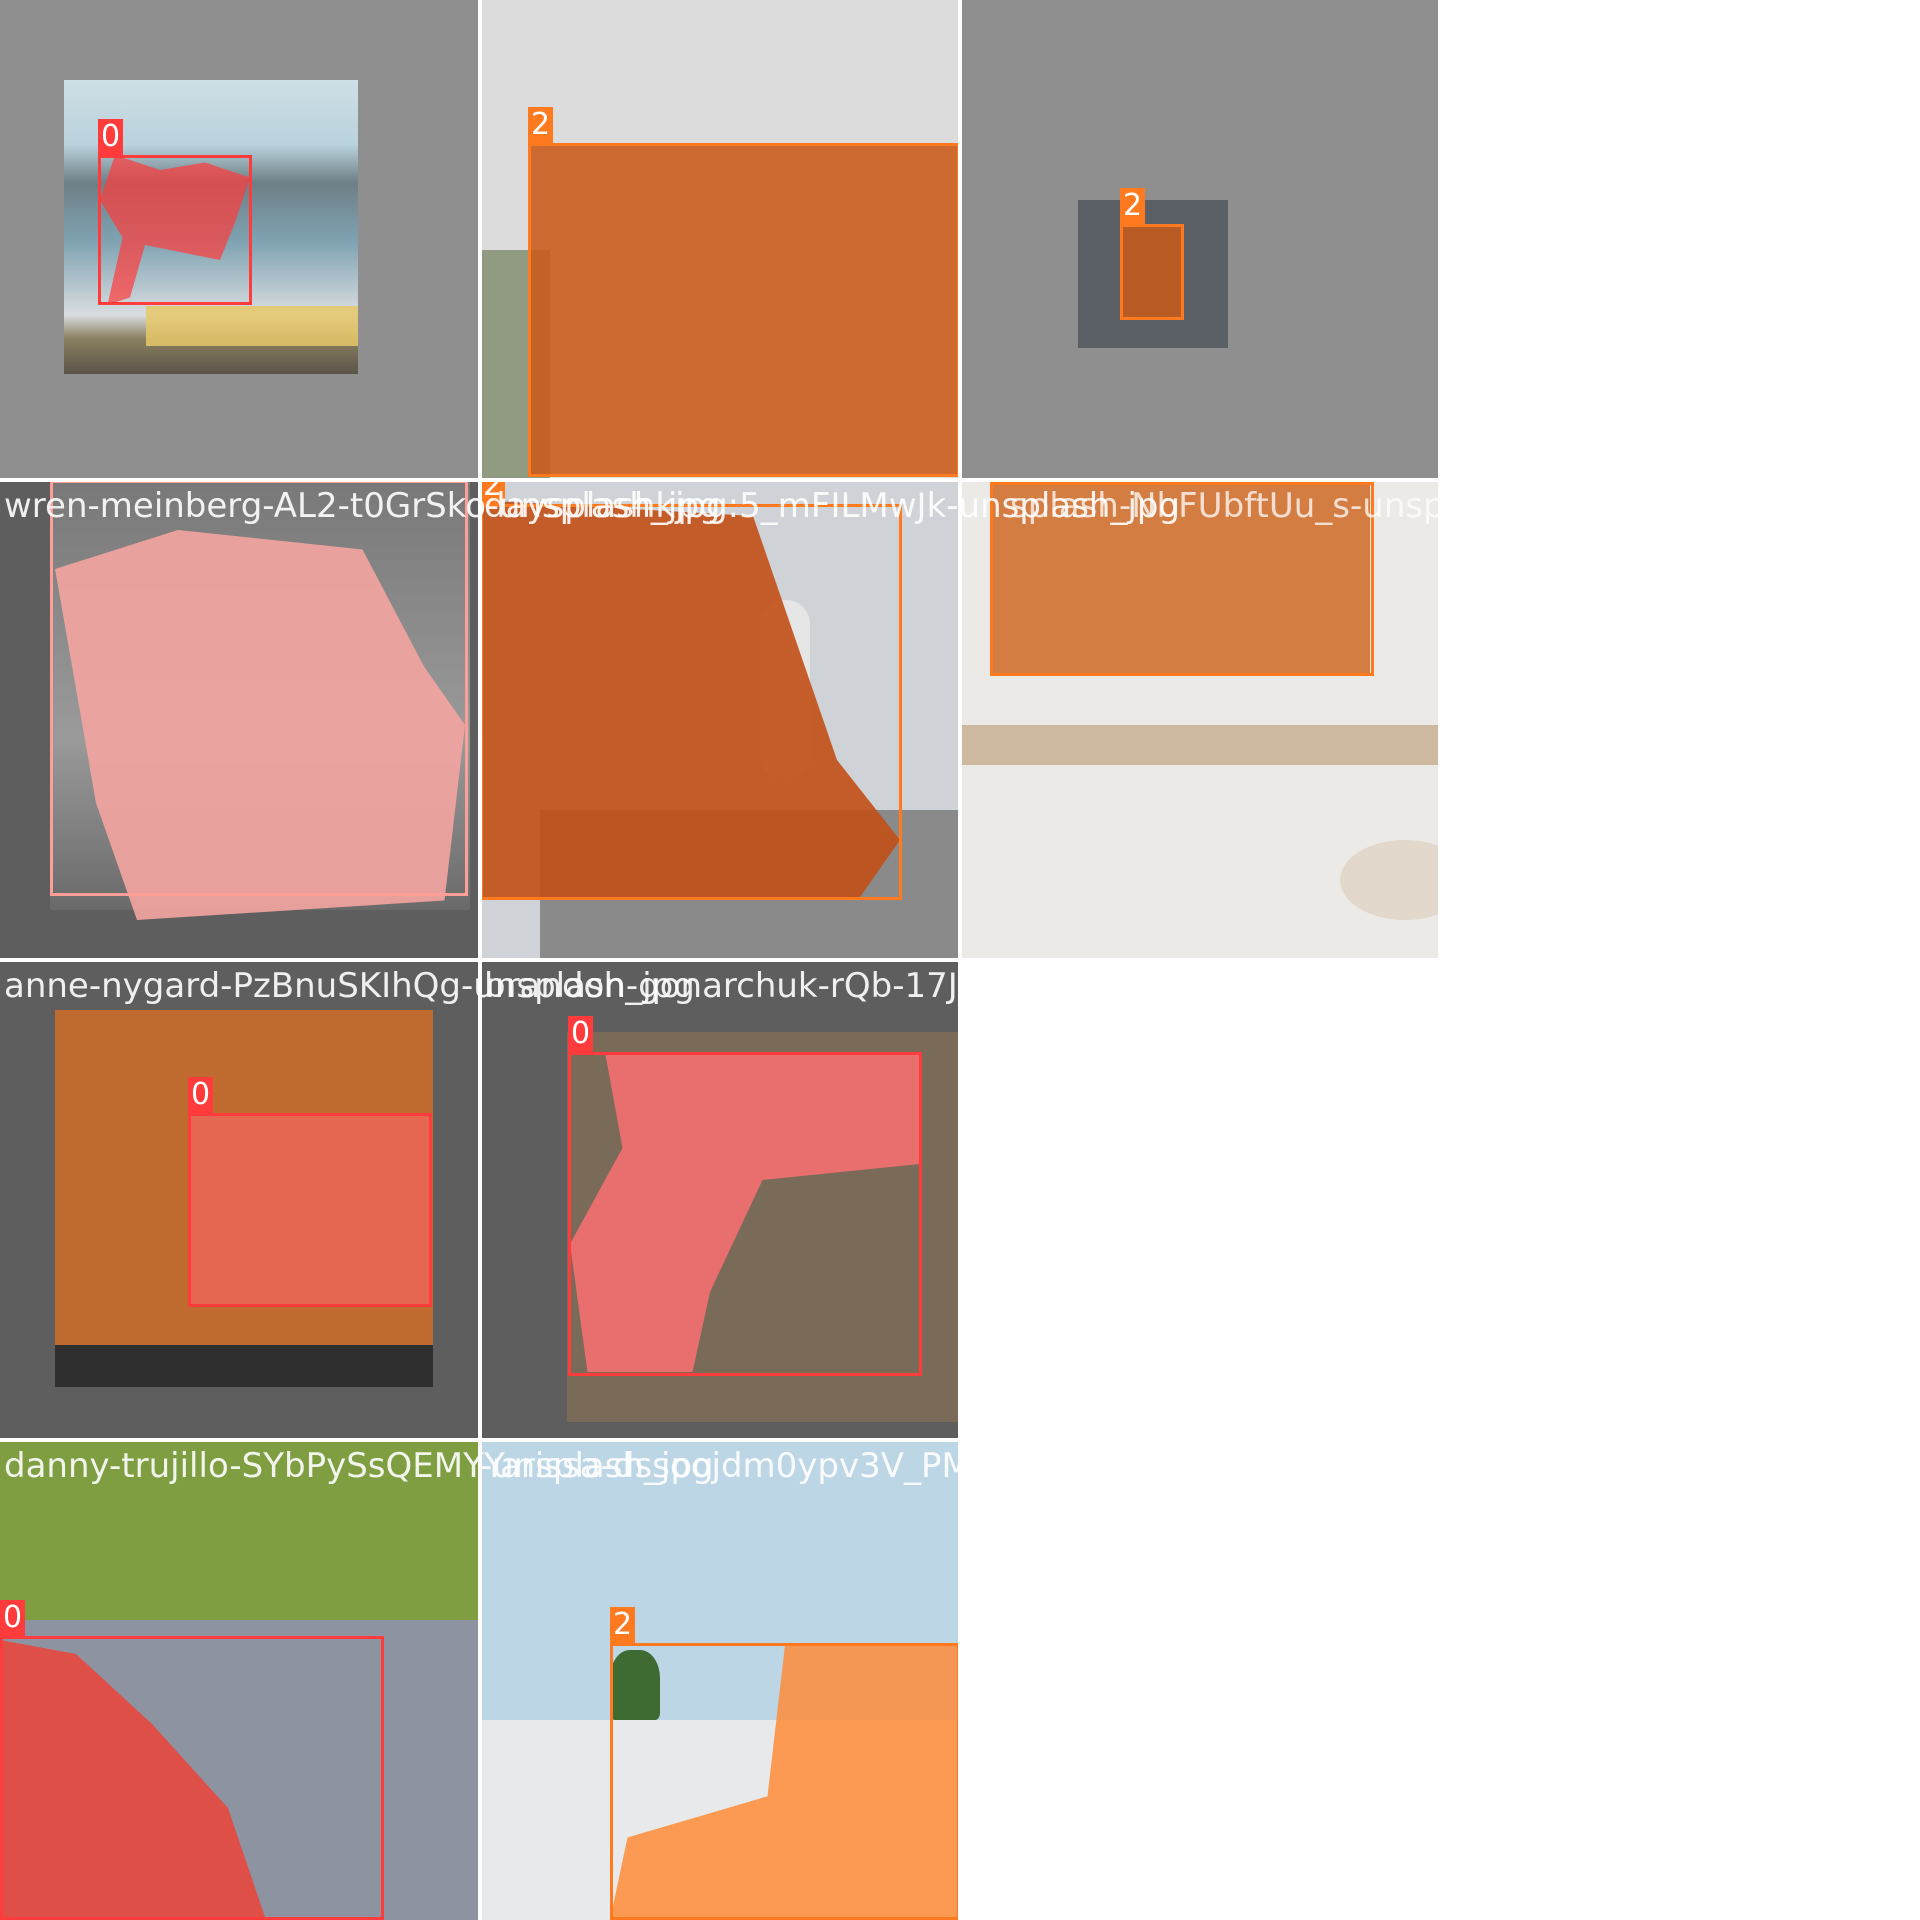 The image size is (1920, 1920). What do you see at coordinates (1390, 880) in the screenshot?
I see `chair-seat-photo` at bounding box center [1390, 880].